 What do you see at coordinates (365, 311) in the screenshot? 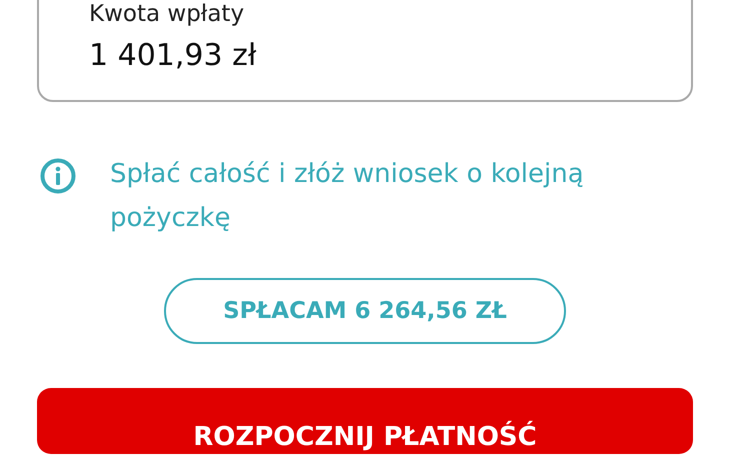
I see `repay-all-button: SPŁACAM 6 264,56 ZŁ` at bounding box center [365, 311].